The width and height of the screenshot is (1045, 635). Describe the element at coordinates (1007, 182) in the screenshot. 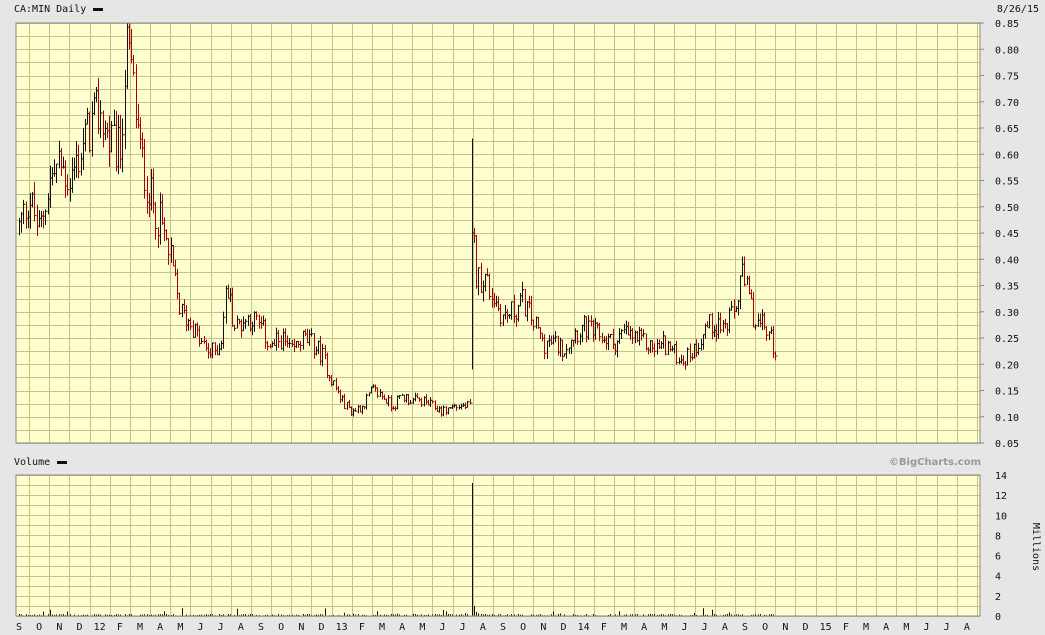

I see `y-tick-label: 0.55` at that location.